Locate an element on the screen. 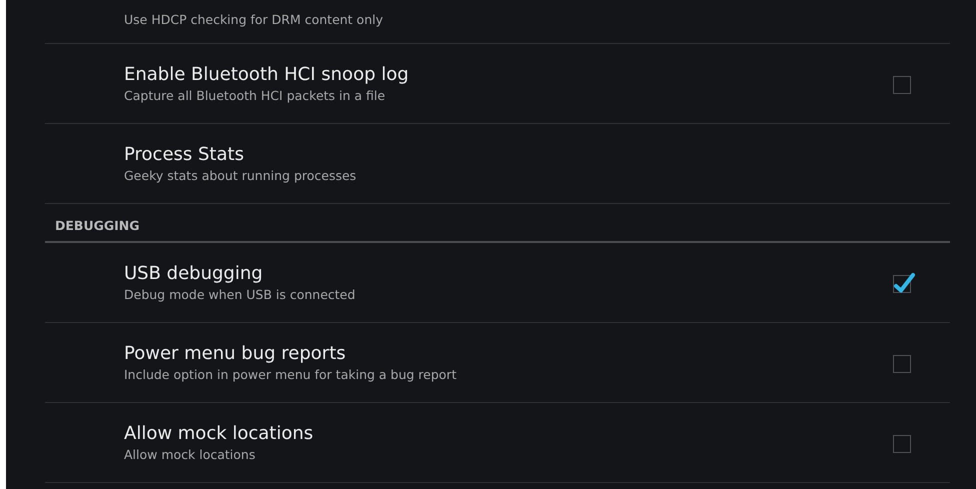  setting-title: Allow mock locations is located at coordinates (508, 433).